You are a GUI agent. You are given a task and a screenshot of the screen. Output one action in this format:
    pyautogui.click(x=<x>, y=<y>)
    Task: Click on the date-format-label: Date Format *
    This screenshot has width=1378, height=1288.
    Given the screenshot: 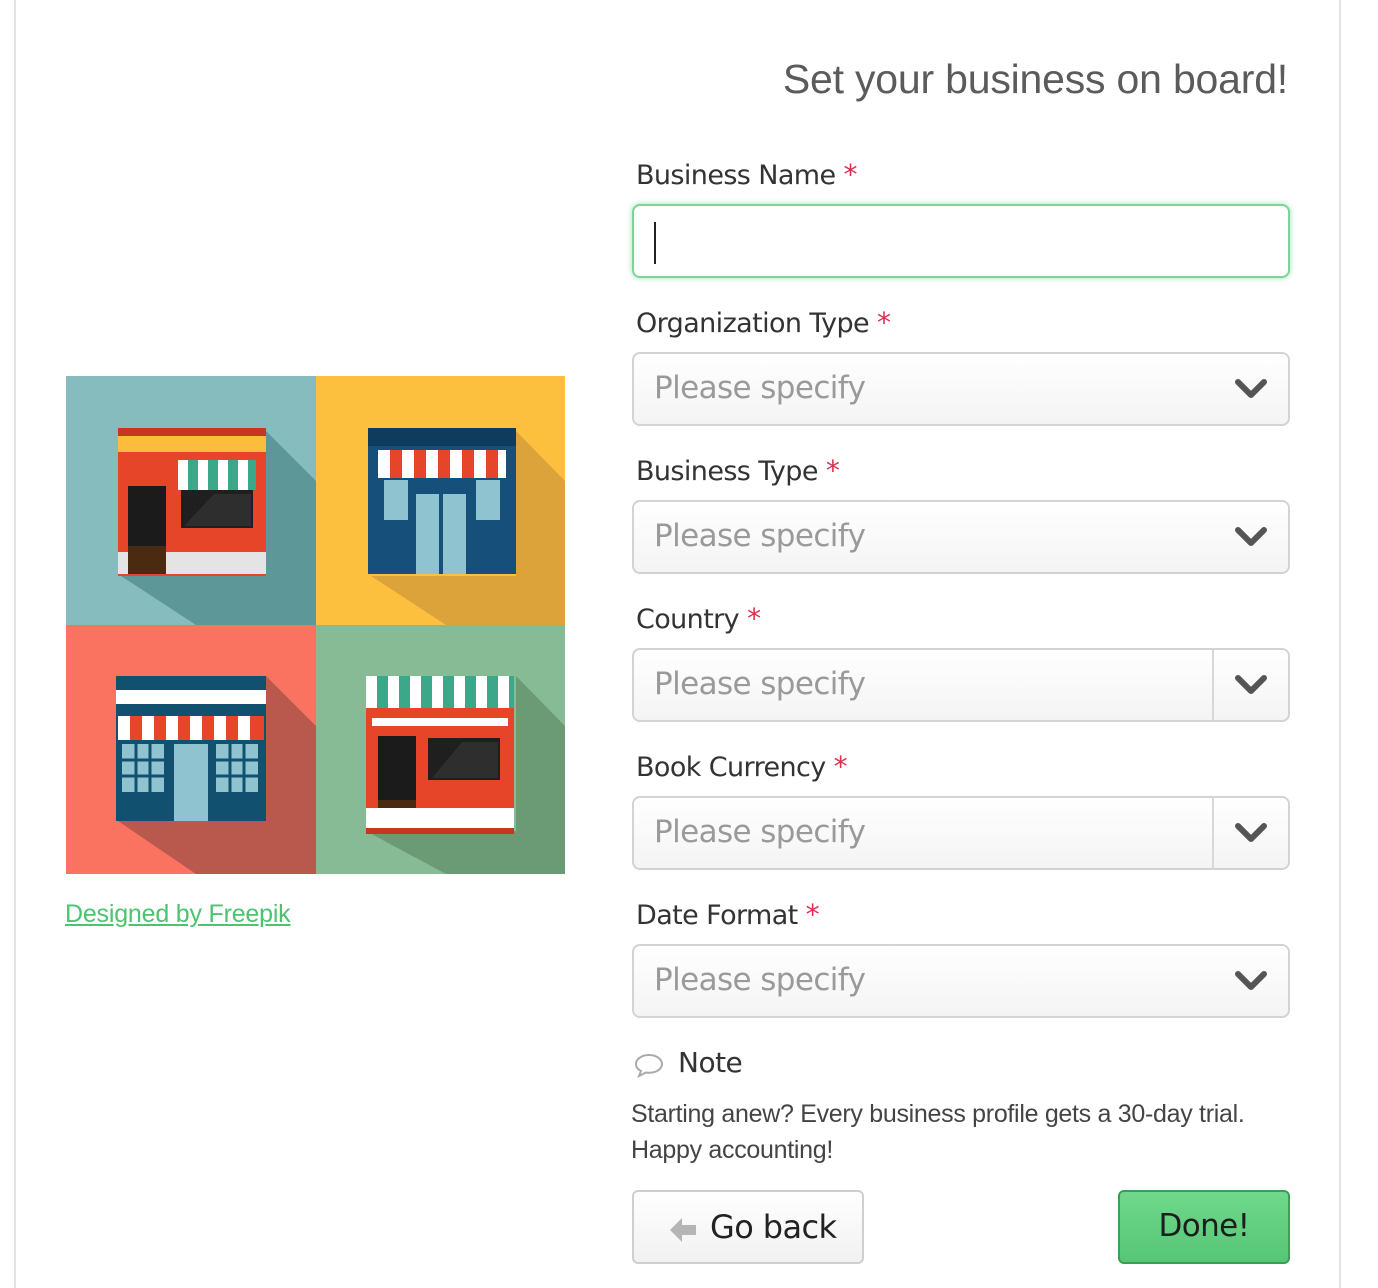 What is the action you would take?
    pyautogui.click(x=728, y=914)
    